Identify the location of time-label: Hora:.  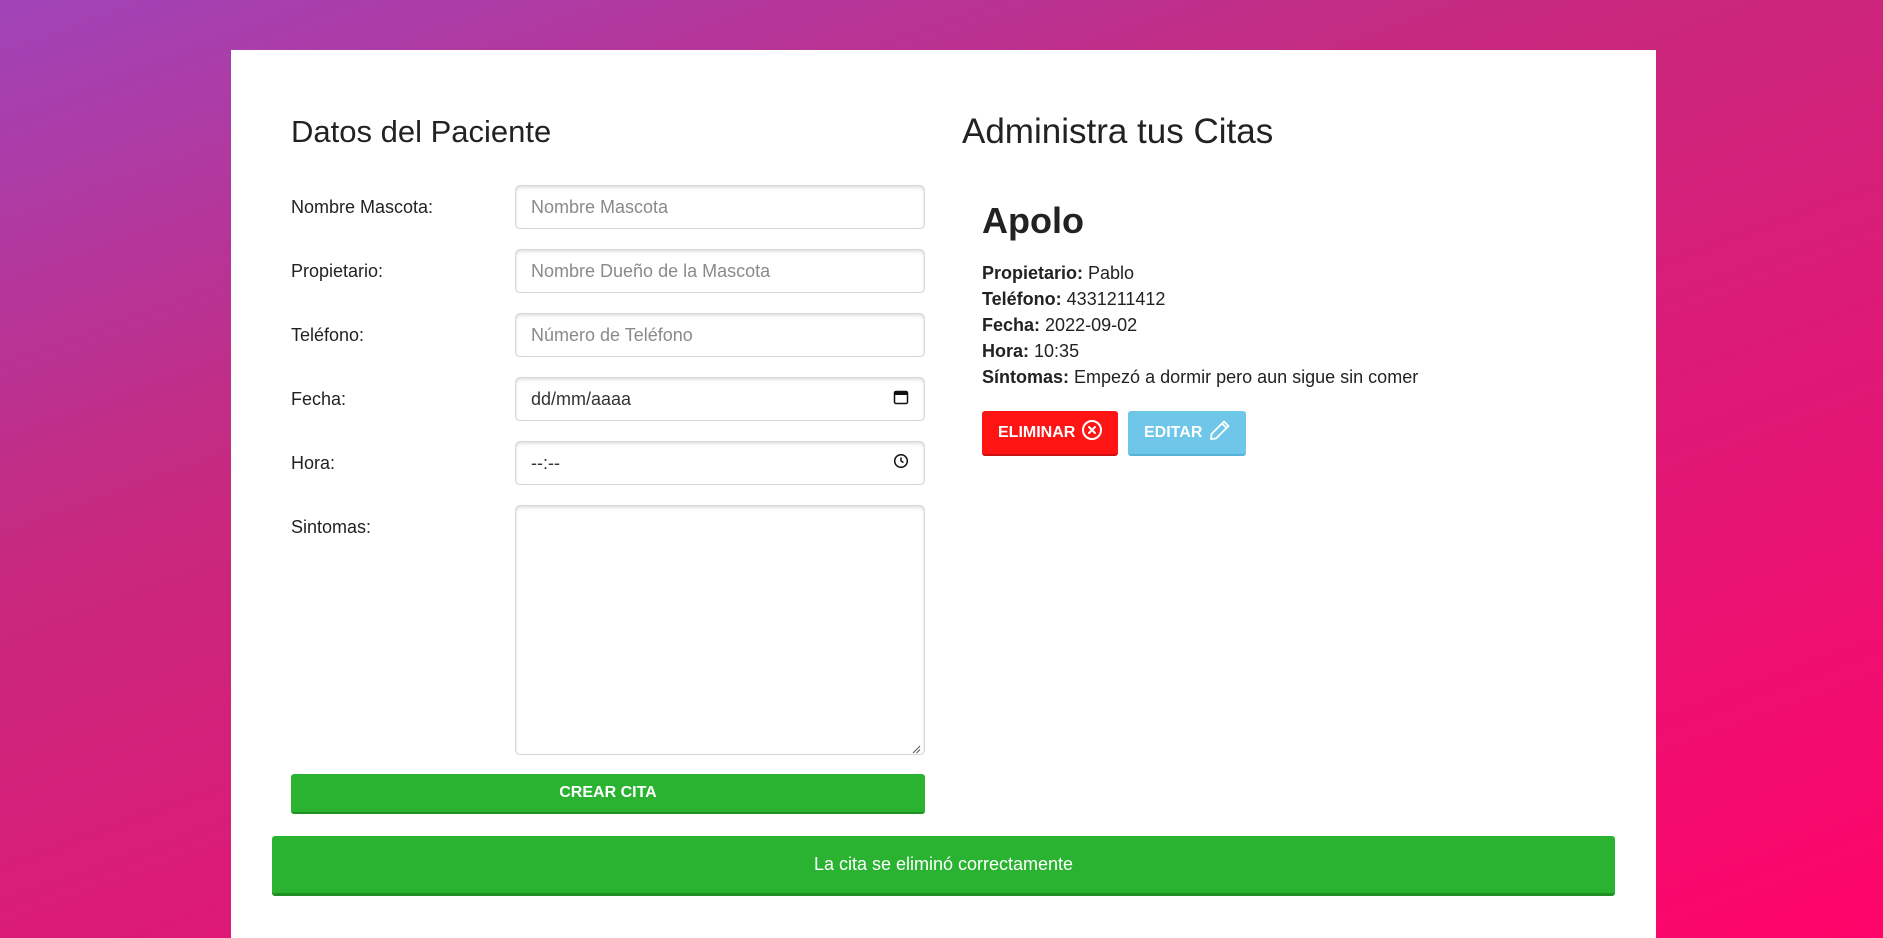
(313, 463).